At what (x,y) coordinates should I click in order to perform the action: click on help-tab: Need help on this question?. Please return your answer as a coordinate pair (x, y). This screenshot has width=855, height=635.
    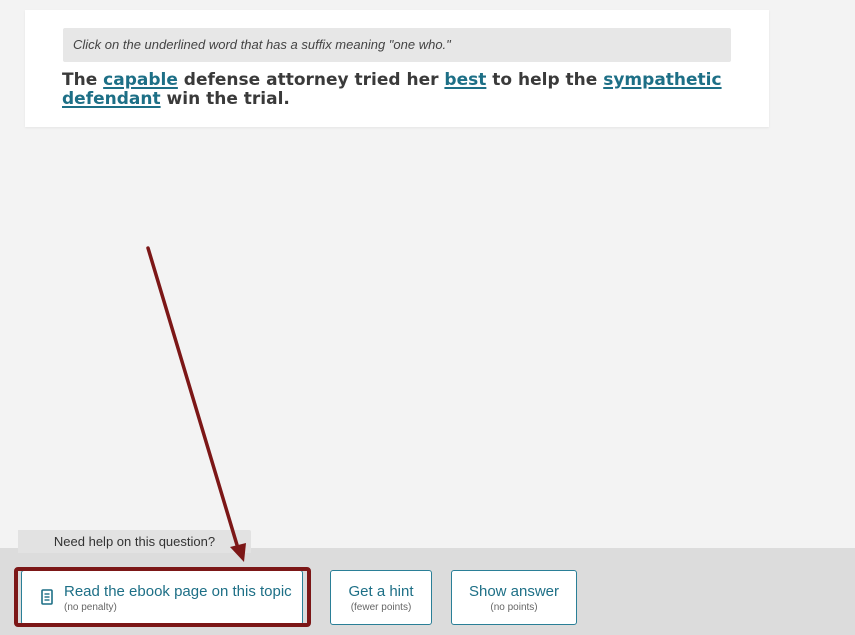
    Looking at the image, I should click on (134, 541).